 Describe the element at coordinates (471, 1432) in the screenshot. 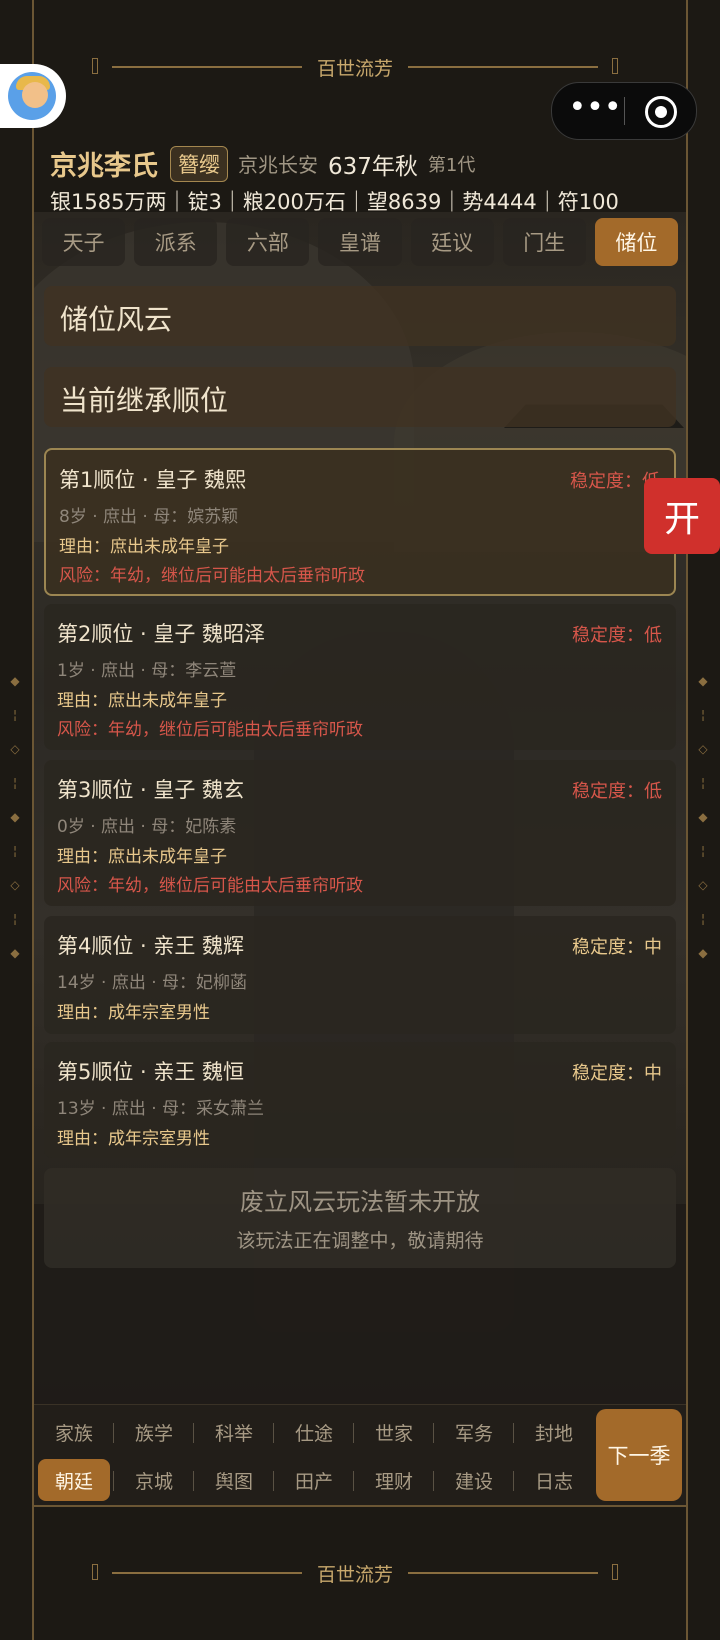

I see `nav-item-military: 军务` at that location.